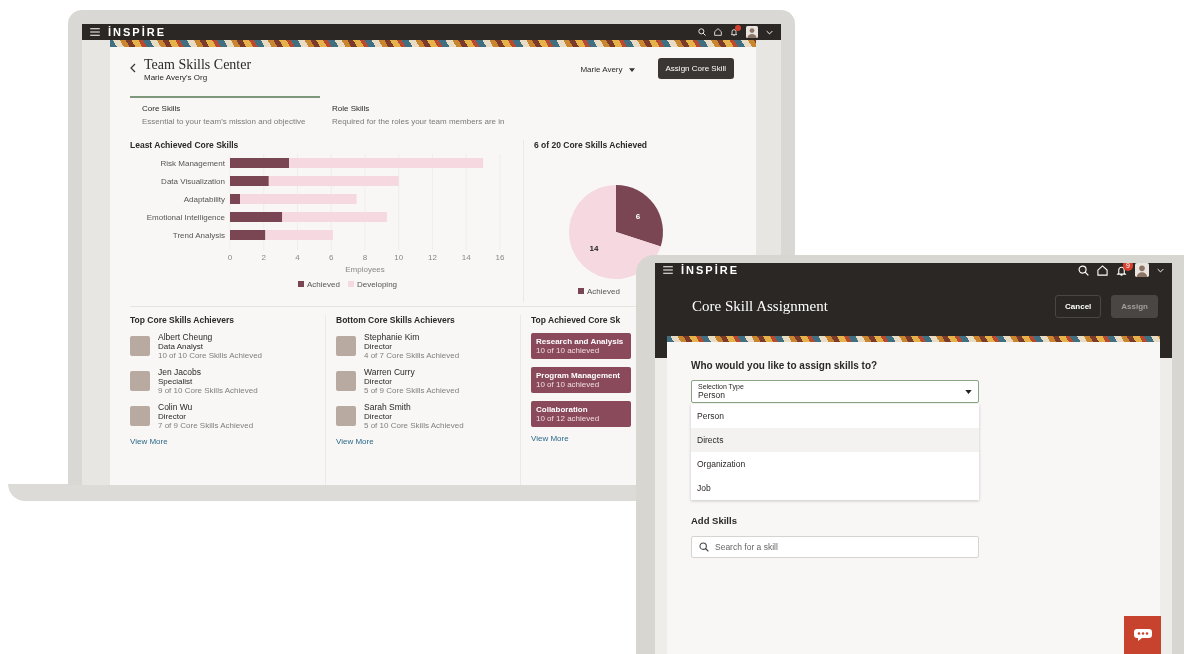 Image resolution: width=1184 pixels, height=654 pixels. Describe the element at coordinates (594, 248) in the screenshot. I see `slice-label: 14` at that location.